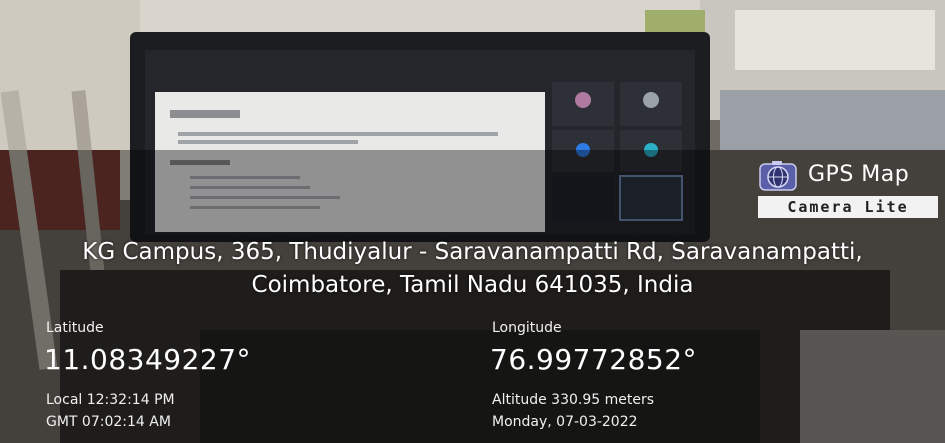 The width and height of the screenshot is (945, 443). Describe the element at coordinates (75, 328) in the screenshot. I see `latitude-label: Latitude` at that location.